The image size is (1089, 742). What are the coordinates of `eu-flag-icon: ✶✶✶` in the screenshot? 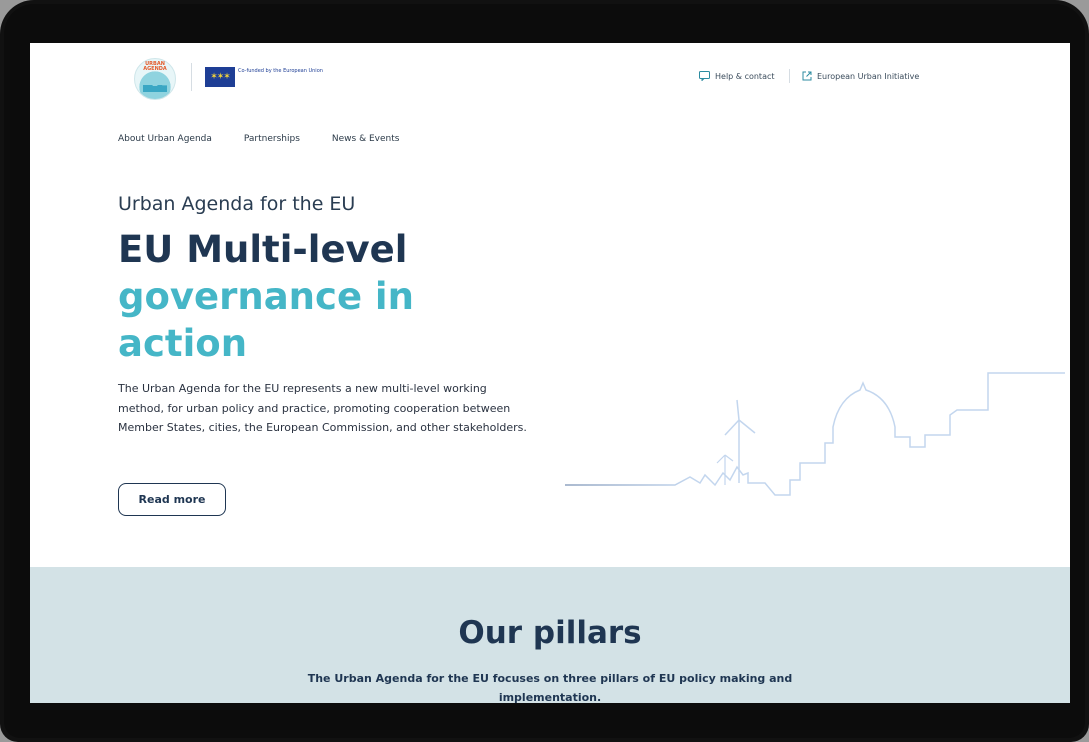 It's located at (220, 77).